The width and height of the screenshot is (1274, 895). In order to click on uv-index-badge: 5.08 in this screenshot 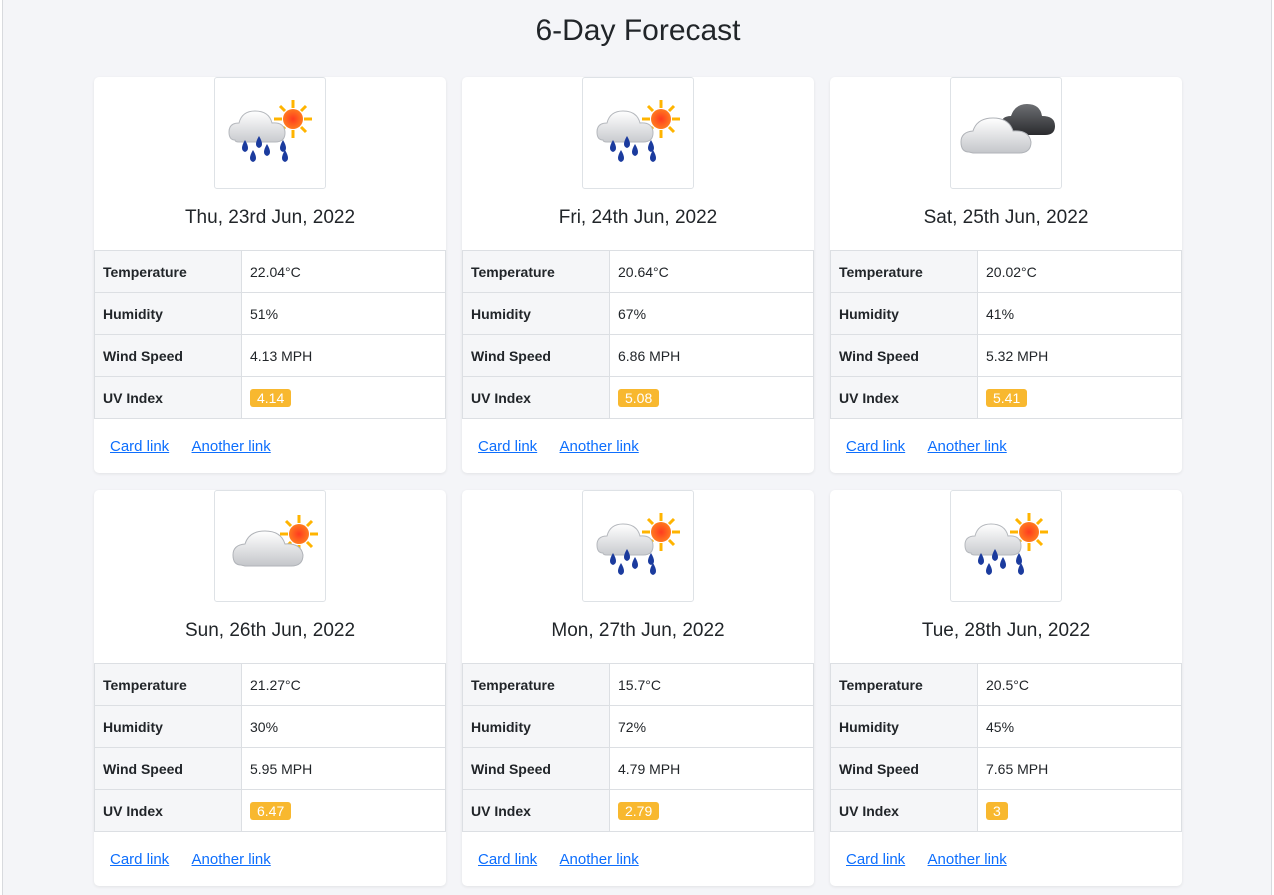, I will do `click(639, 397)`.